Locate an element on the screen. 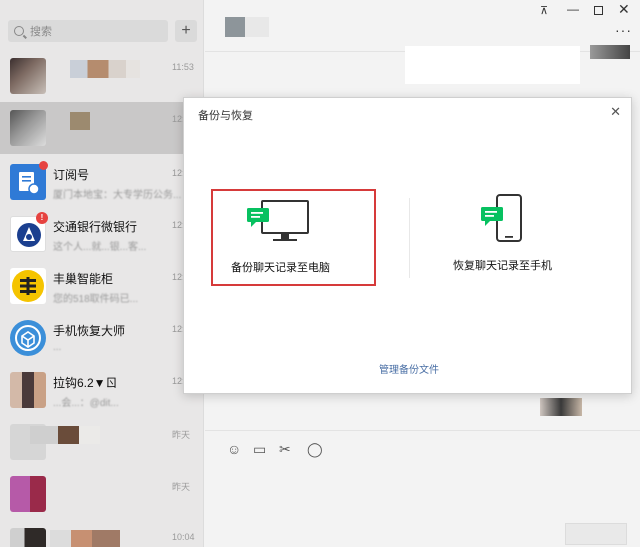 Image resolution: width=640 pixels, height=547 pixels. recovery-app-icon is located at coordinates (28, 338).